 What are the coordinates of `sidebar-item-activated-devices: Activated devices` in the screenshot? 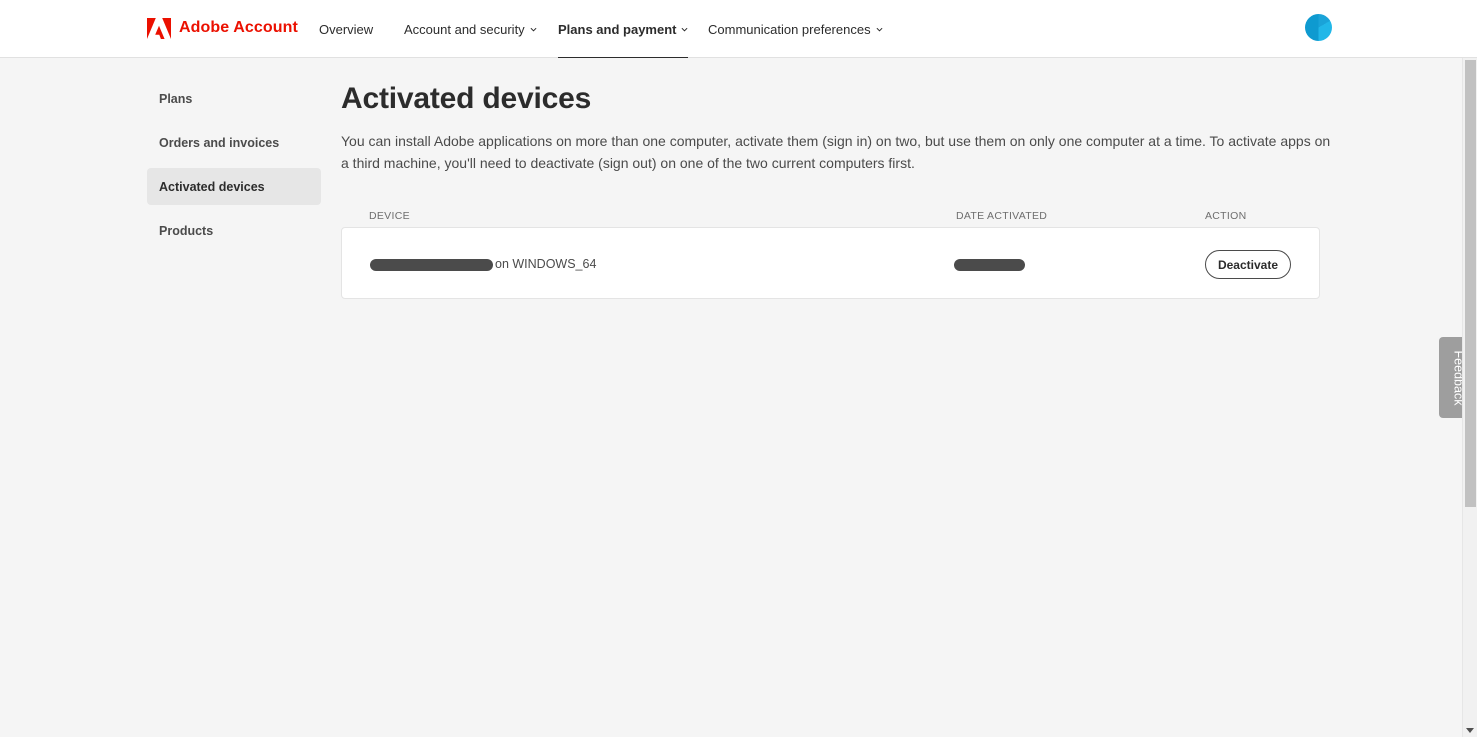 It's located at (234, 186).